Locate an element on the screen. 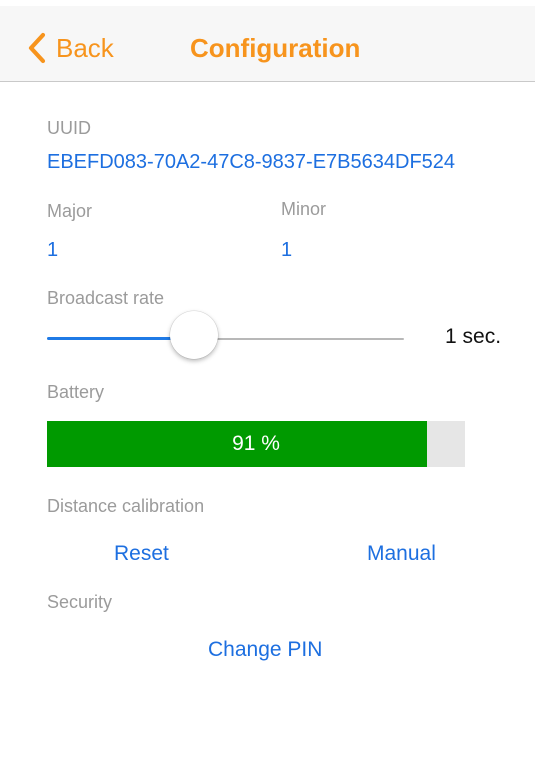 This screenshot has height=761, width=535. broadcast-slider-thumb is located at coordinates (194, 335).